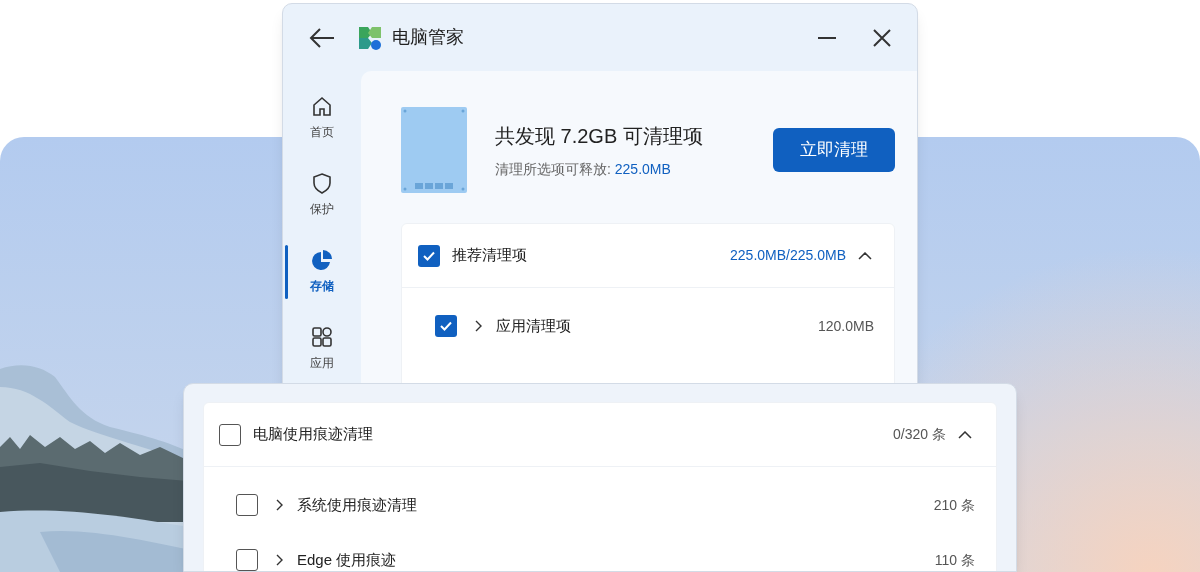 This screenshot has width=1200, height=572. Describe the element at coordinates (313, 434) in the screenshot. I see `group-title: 电脑使用痕迹清理` at that location.